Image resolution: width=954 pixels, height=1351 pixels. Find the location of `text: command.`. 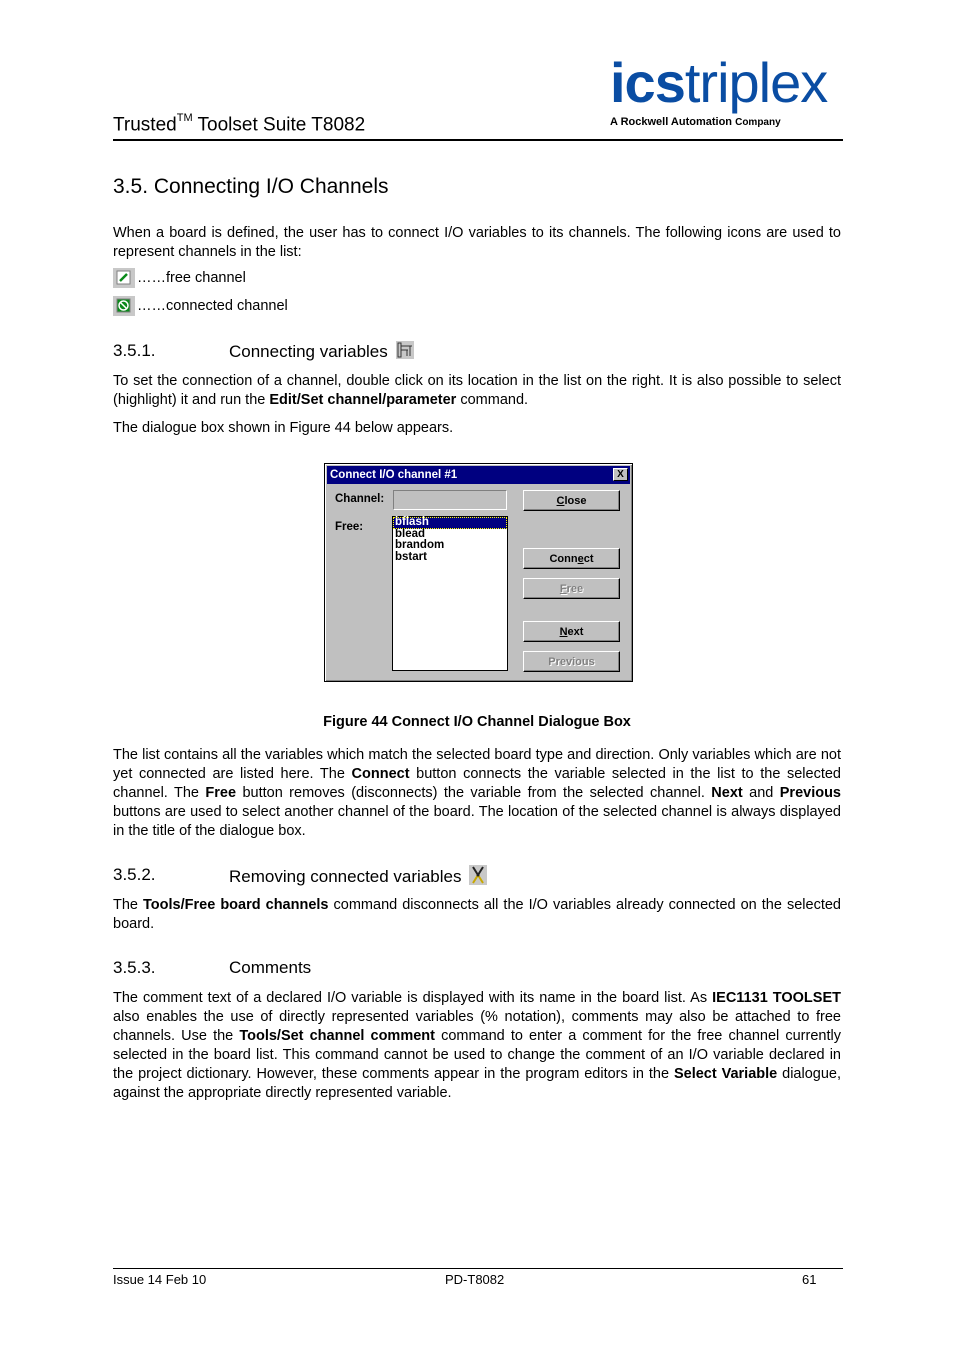

text: command. is located at coordinates (492, 400).